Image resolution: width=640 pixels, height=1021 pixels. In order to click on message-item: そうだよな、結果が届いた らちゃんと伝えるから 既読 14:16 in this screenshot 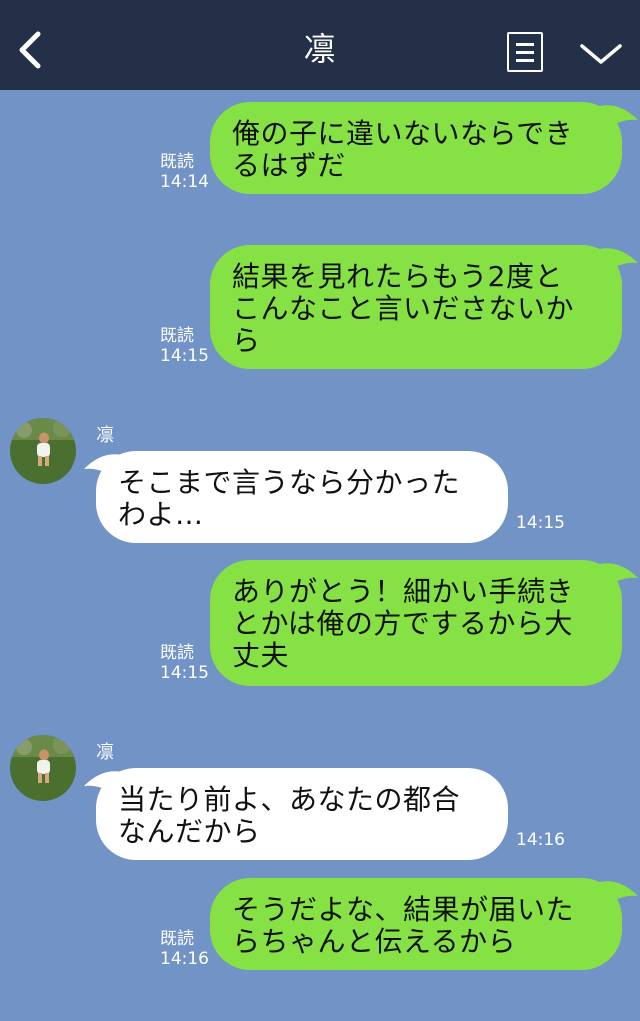, I will do `click(320, 930)`.